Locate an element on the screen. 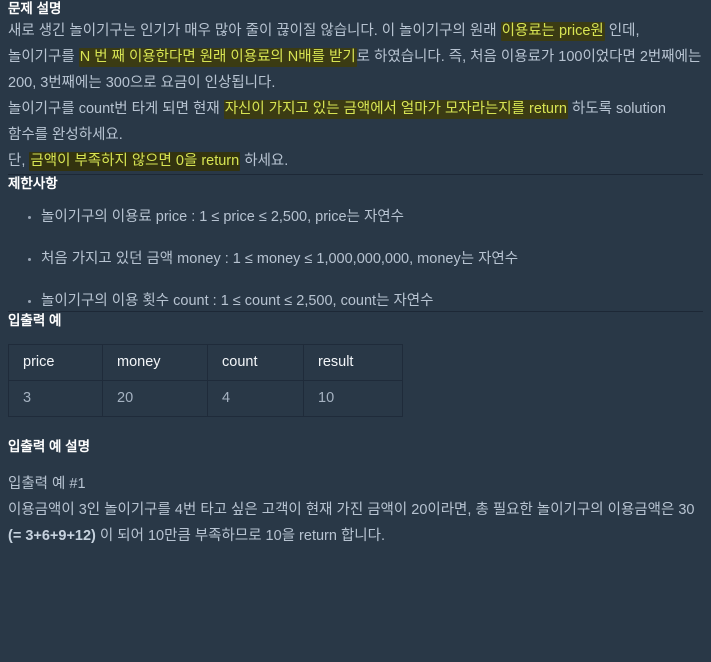 The width and height of the screenshot is (711, 662). io-case-sum-expression: (= 3+6+9+12) is located at coordinates (52, 536).